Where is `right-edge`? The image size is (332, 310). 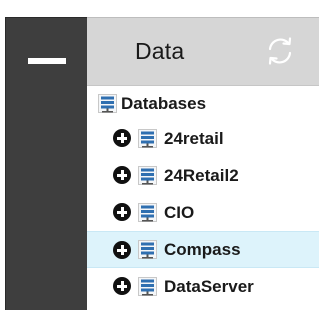 right-edge is located at coordinates (325, 163).